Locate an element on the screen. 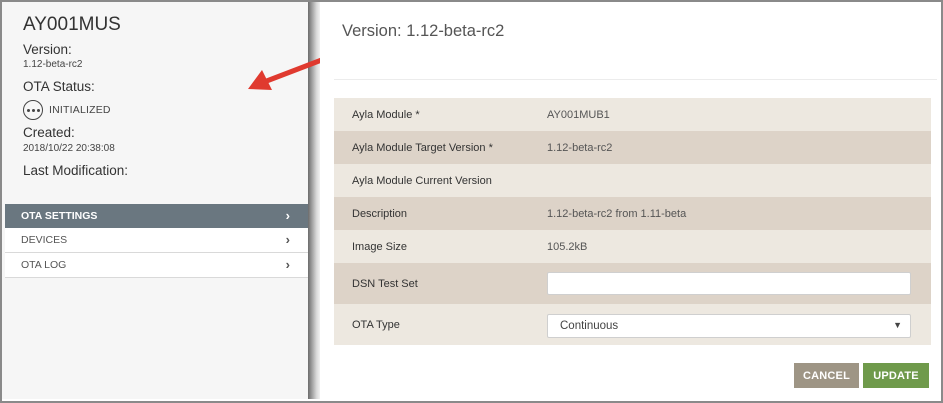 The image size is (943, 403). nav-item-label: DEVICES is located at coordinates (44, 240).